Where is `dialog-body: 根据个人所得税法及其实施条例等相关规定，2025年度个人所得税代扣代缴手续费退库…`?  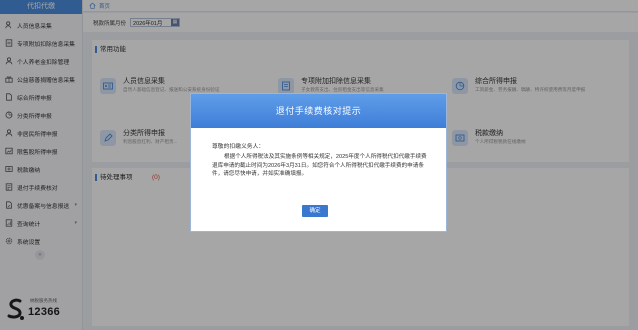 dialog-body: 根据个人所得税法及其实施条例等相关规定，2025年度个人所得税代扣代缴手续费退库… is located at coordinates (319, 165).